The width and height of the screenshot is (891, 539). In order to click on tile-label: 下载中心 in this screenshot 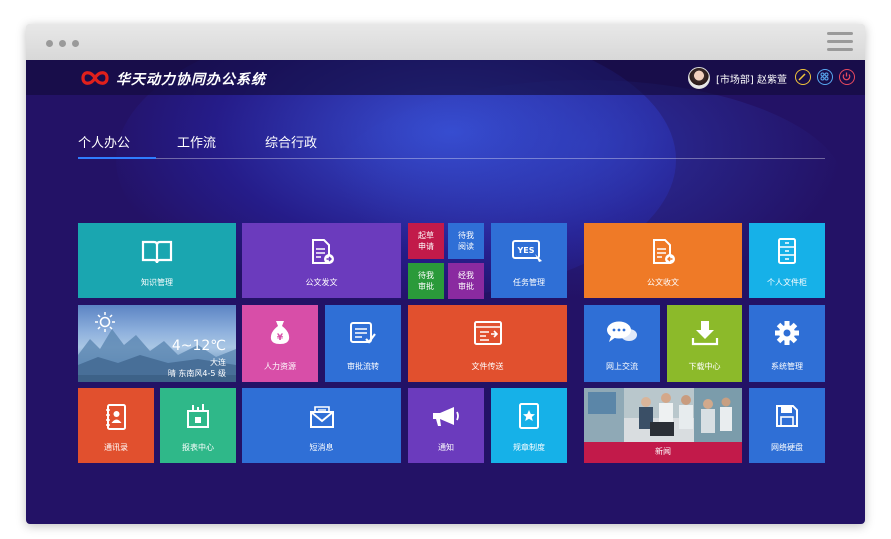, I will do `click(704, 366)`.